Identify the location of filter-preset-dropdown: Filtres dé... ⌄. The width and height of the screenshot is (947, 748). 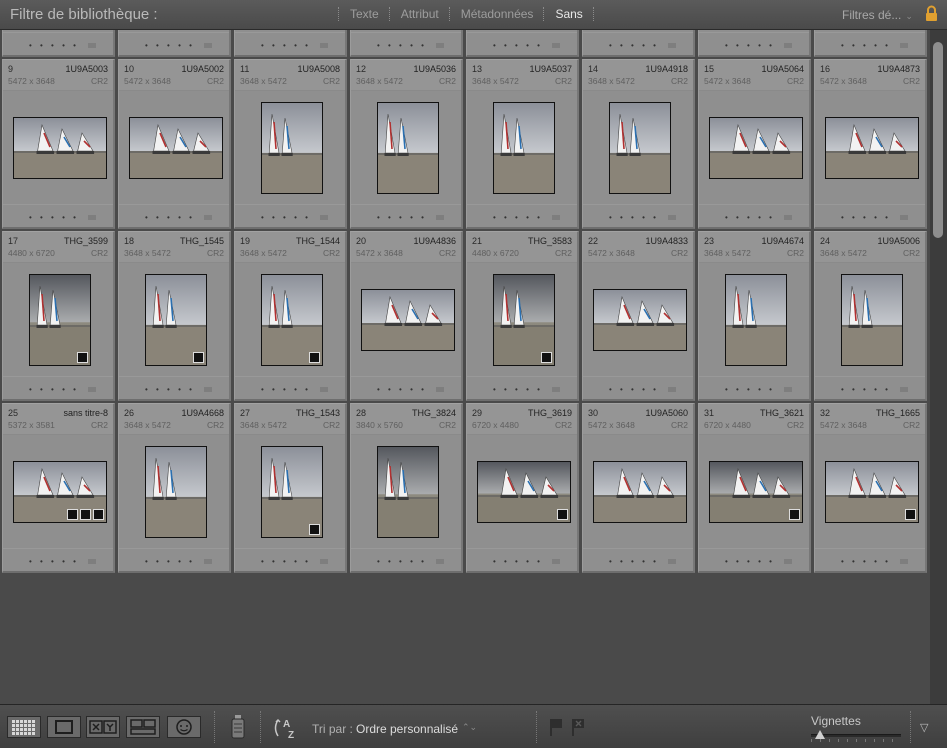
(877, 15).